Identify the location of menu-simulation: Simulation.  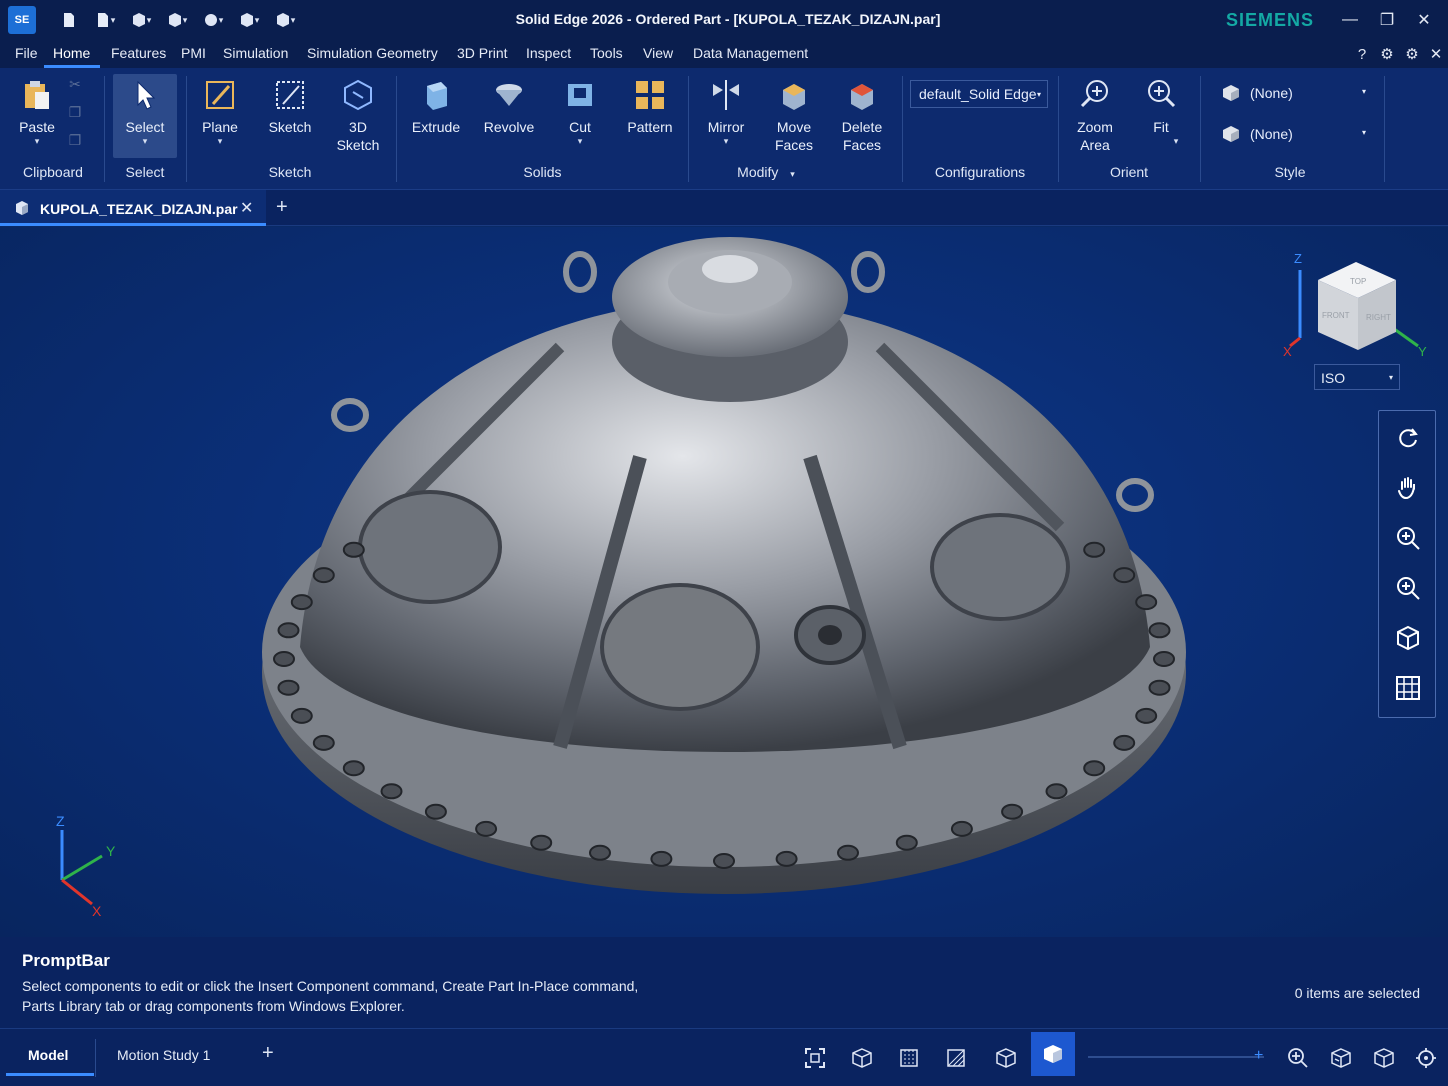
(255, 53).